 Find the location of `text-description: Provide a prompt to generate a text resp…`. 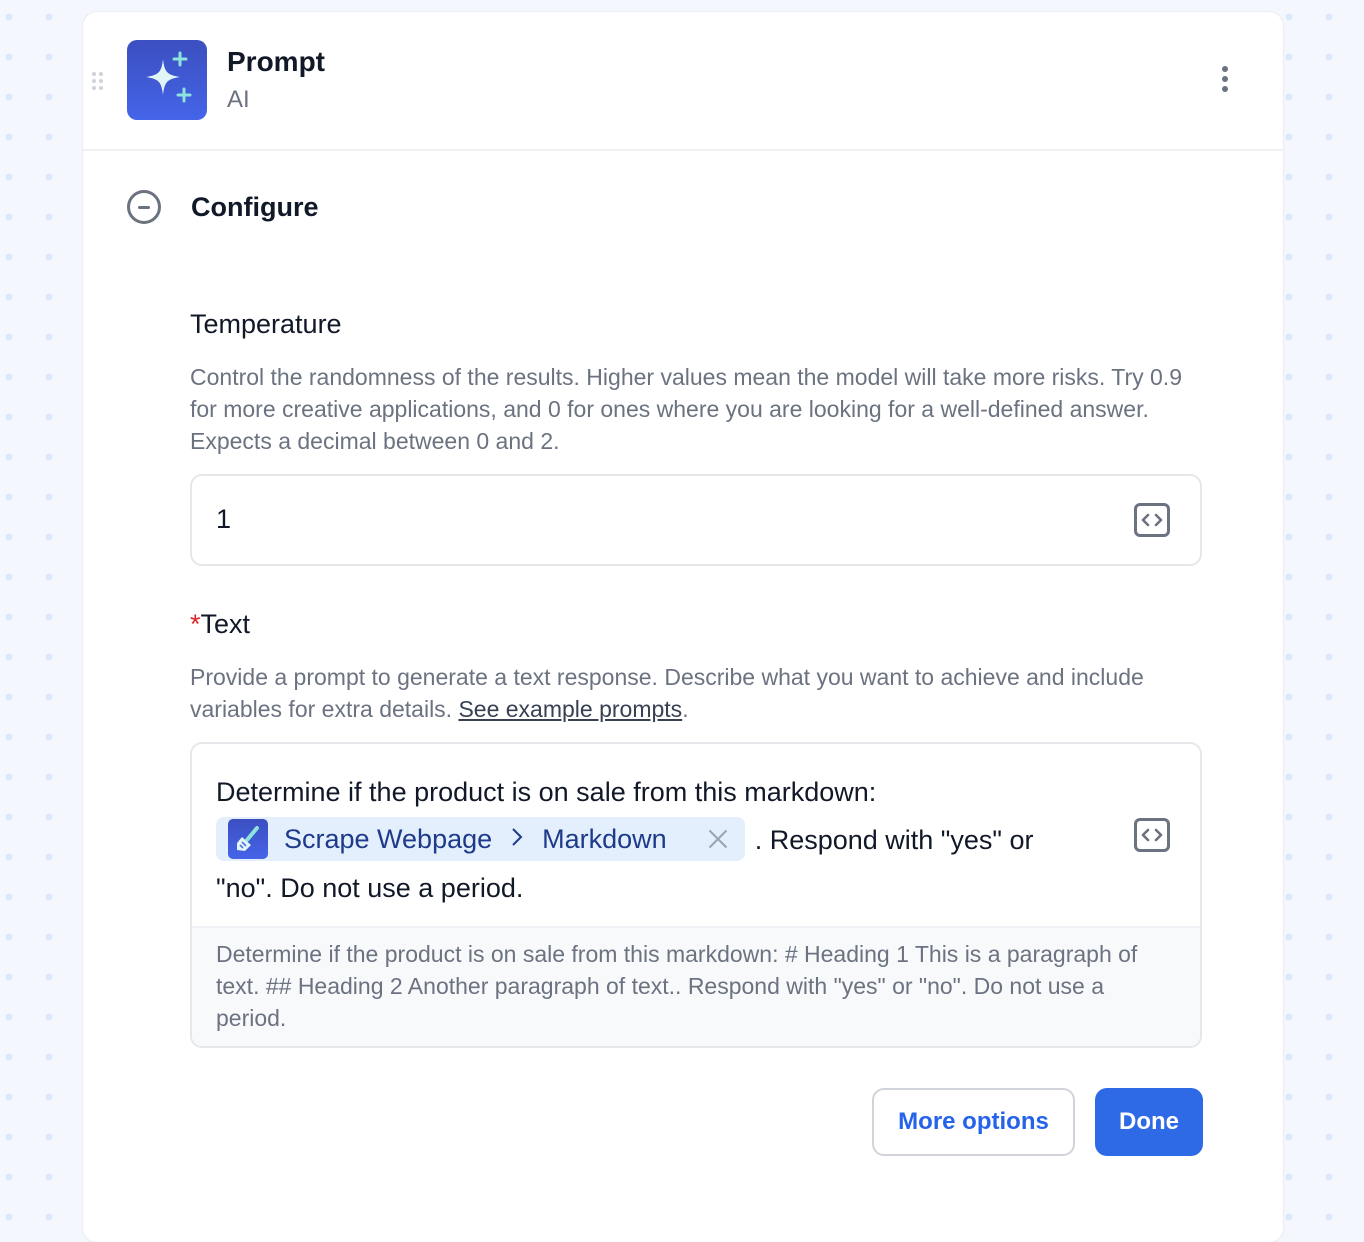

text-description: Provide a prompt to generate a text resp… is located at coordinates (667, 693).